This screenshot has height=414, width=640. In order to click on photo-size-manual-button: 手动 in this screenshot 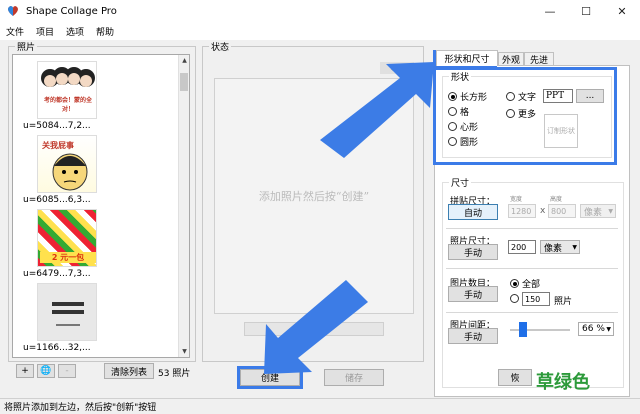, I will do `click(473, 252)`.